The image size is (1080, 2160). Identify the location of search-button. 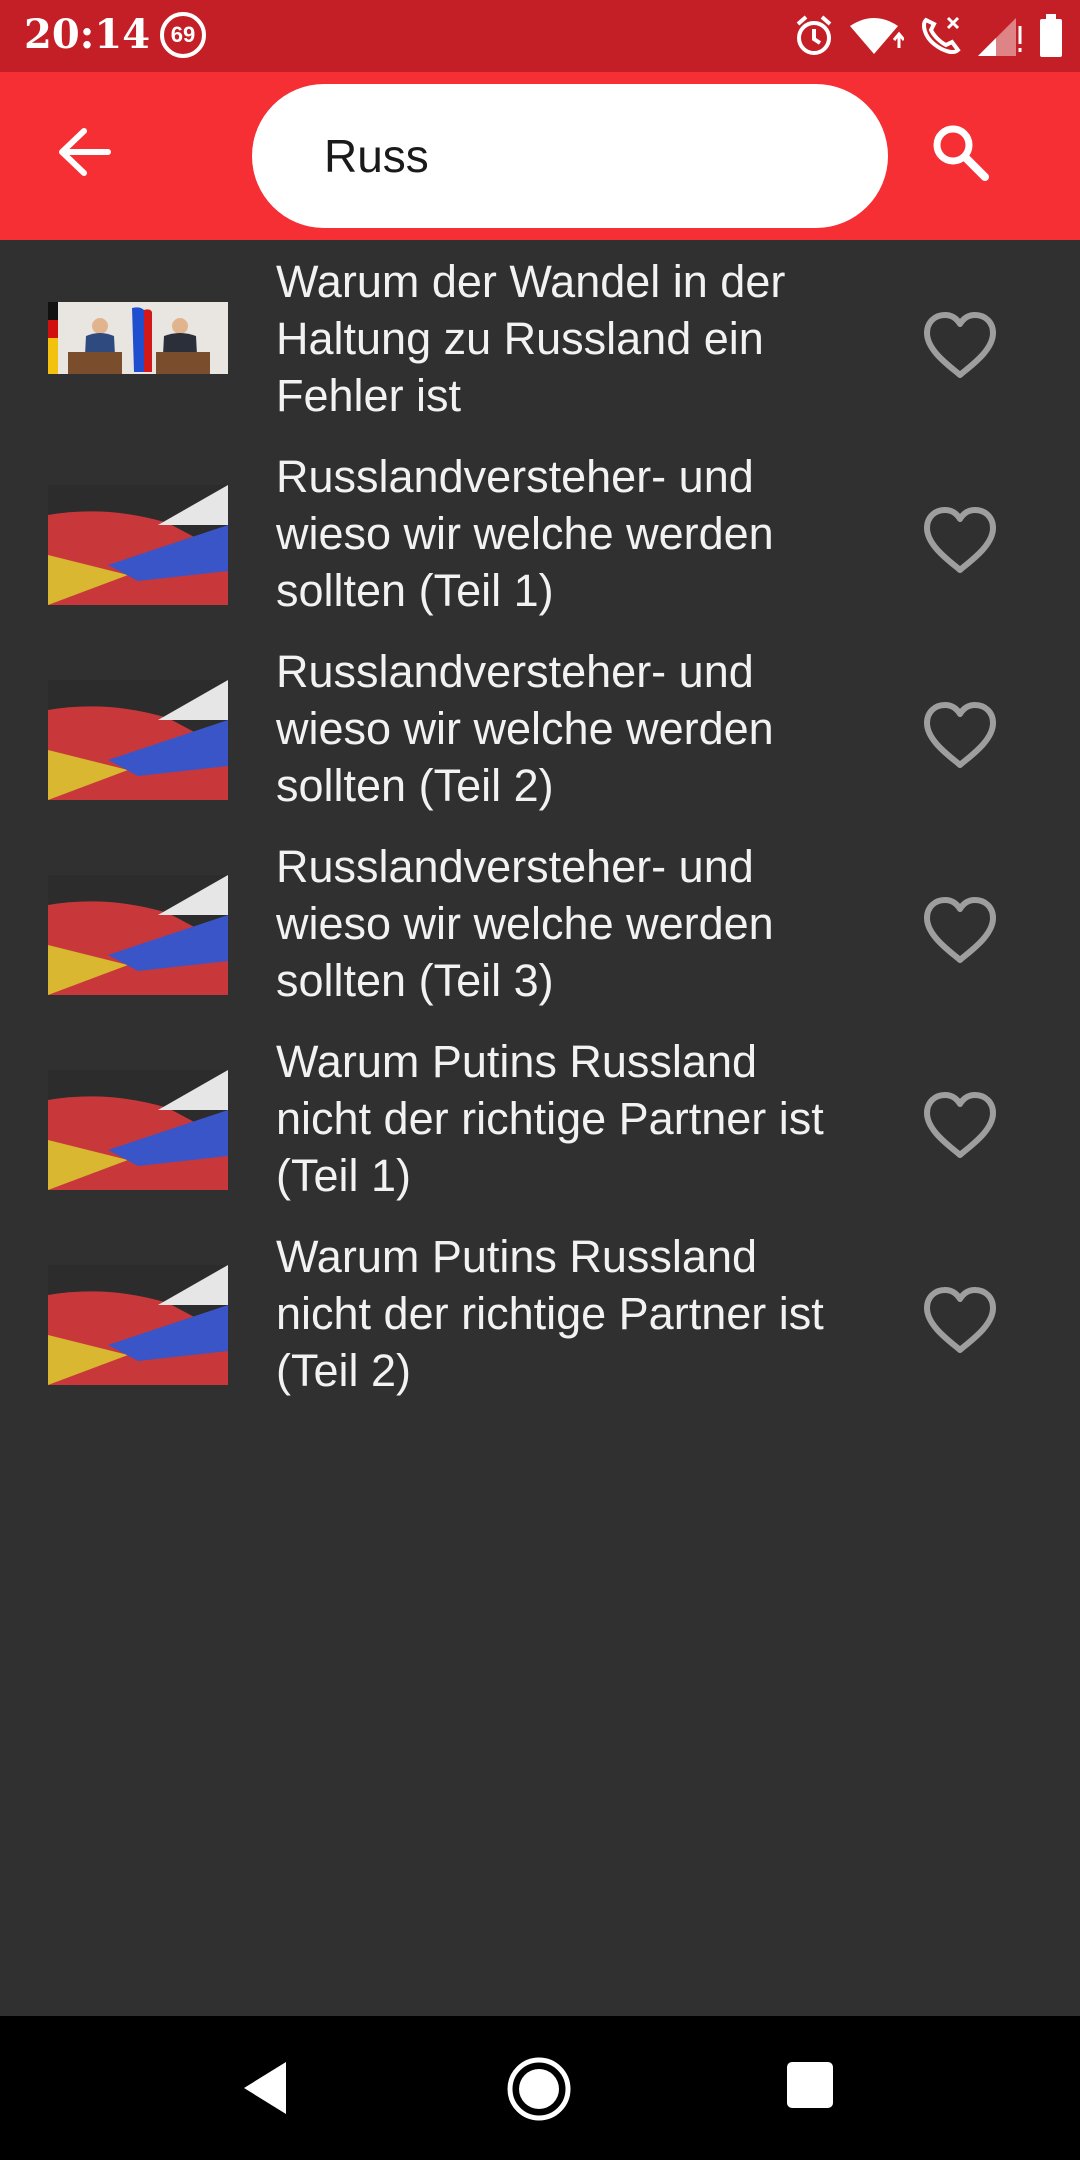
(960, 152).